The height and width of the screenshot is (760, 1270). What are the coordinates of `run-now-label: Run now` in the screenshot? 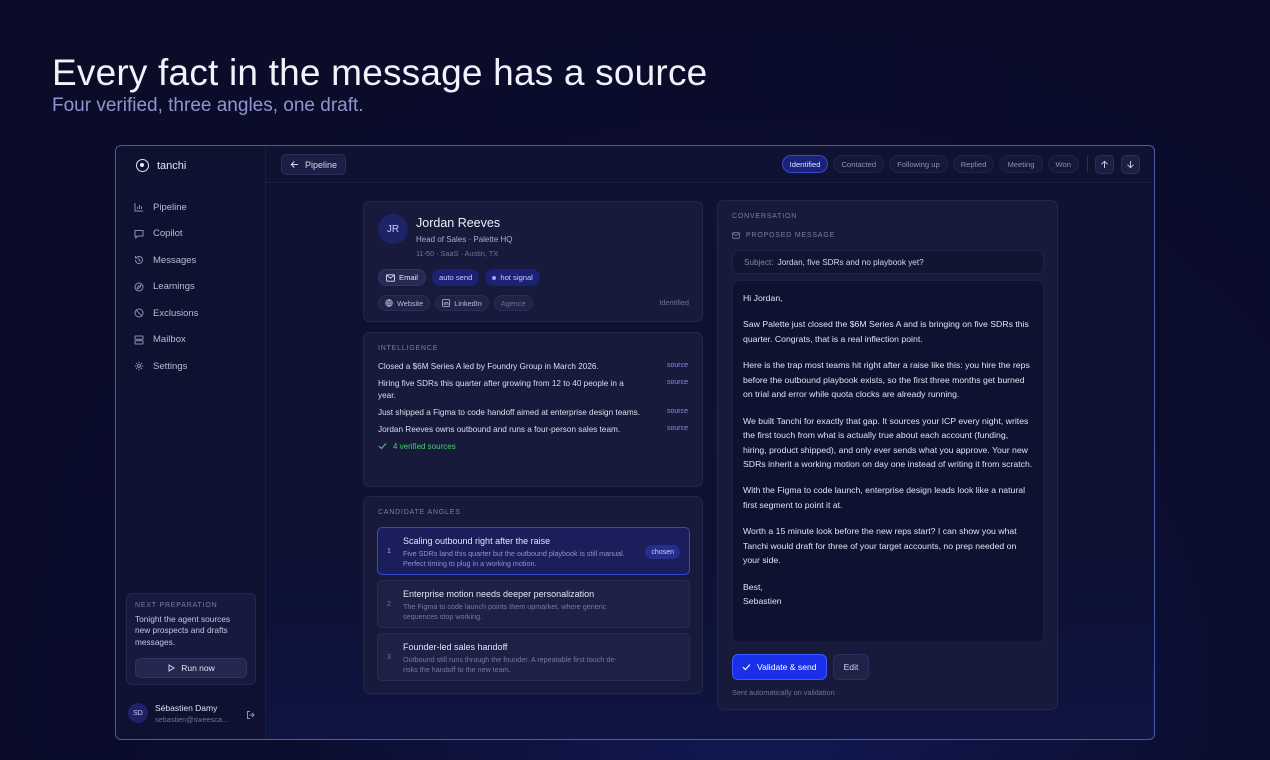 It's located at (198, 668).